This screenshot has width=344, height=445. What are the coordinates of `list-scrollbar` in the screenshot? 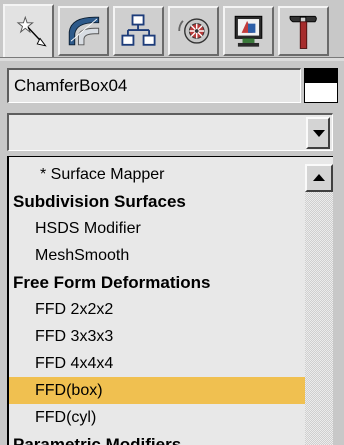 It's located at (319, 304).